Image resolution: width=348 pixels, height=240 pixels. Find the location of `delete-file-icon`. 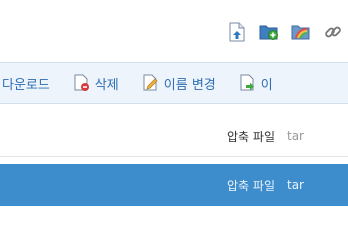

delete-file-icon is located at coordinates (82, 83).